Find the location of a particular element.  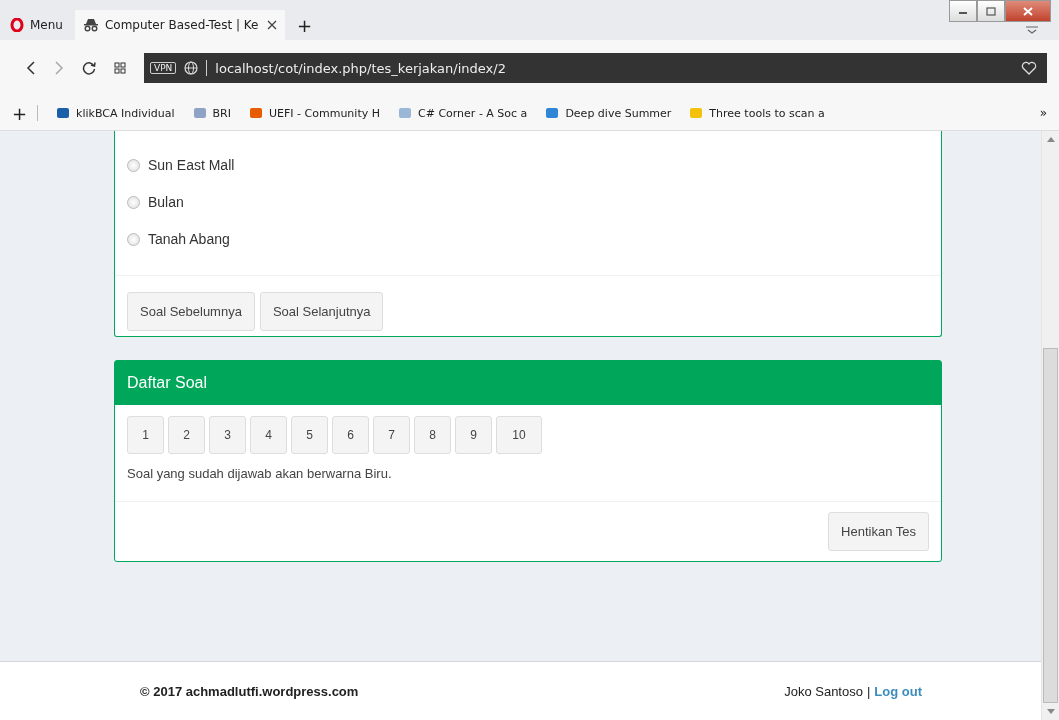

user-name: Joko Santoso is located at coordinates (823, 691).